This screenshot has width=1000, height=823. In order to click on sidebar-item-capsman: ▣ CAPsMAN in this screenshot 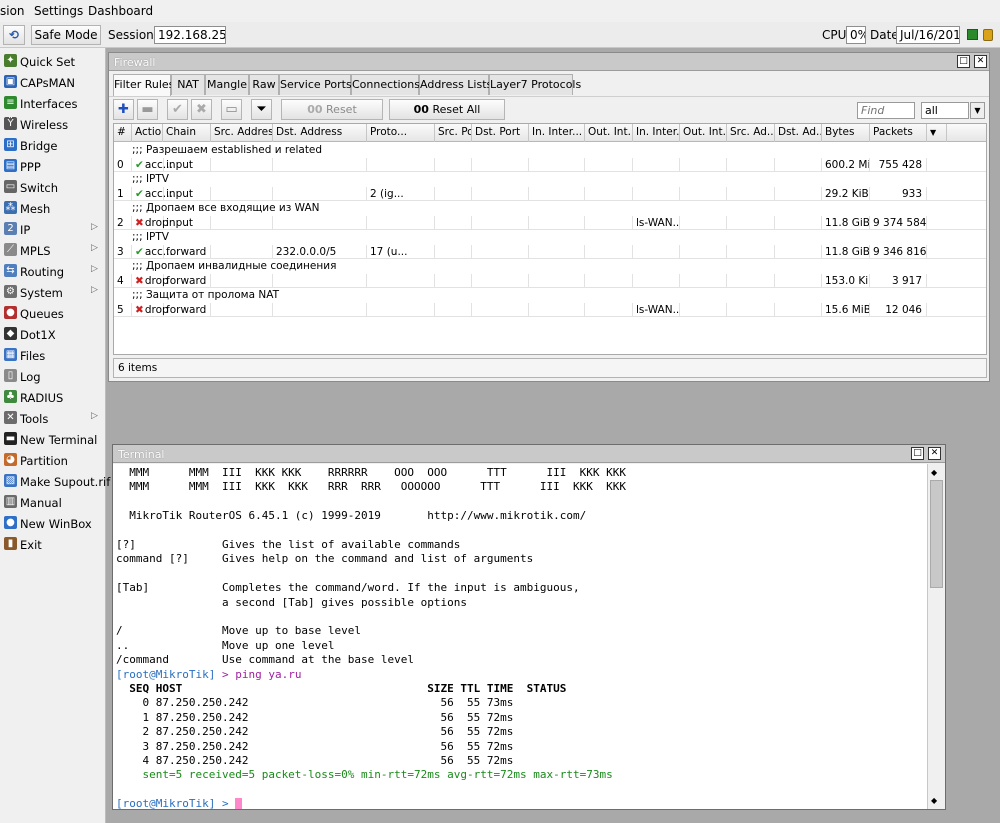, I will do `click(53, 82)`.